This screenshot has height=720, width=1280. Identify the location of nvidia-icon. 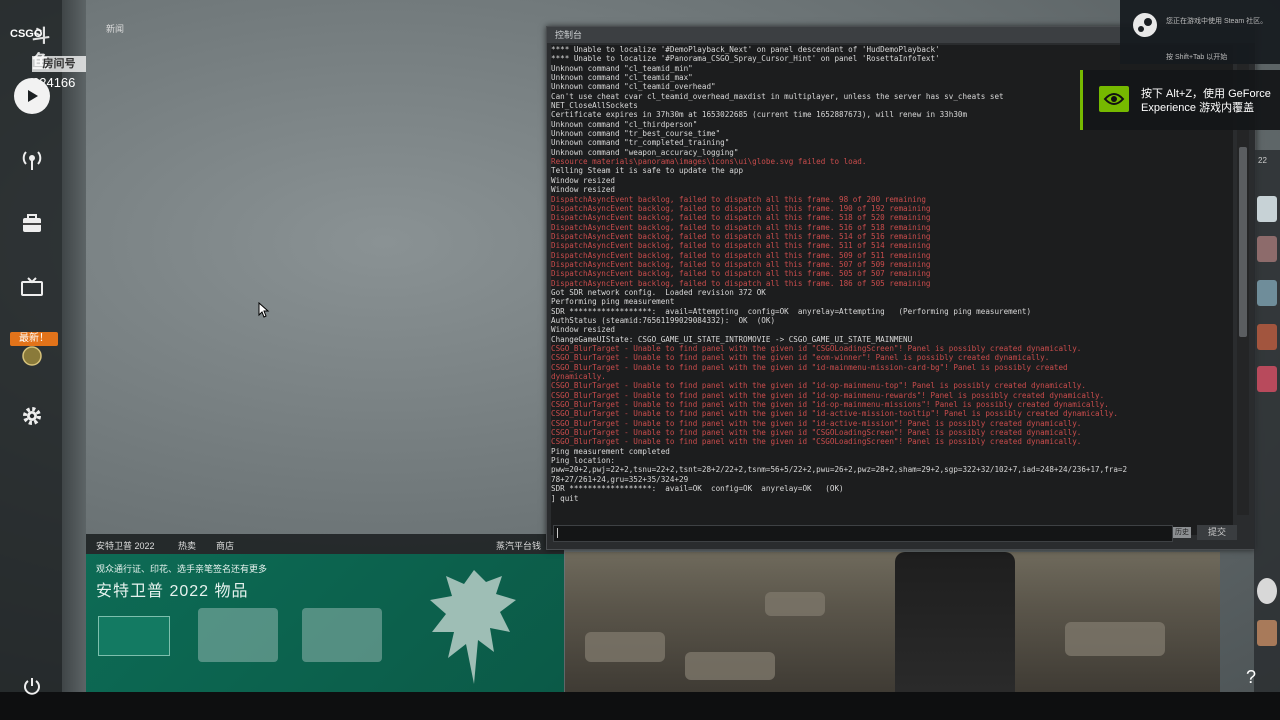
(1114, 99).